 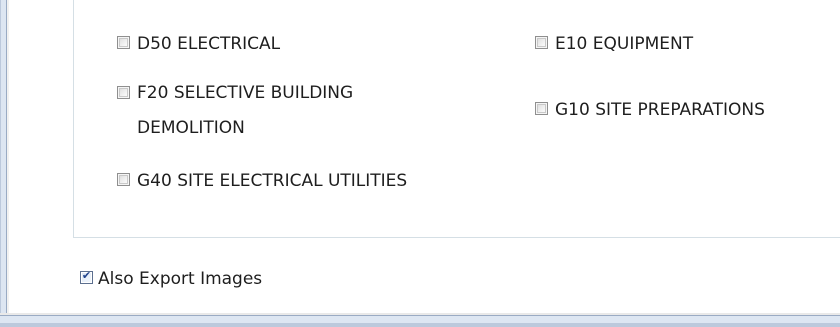 I want to click on checkbox-row-g40-site-electrical-utilities: G40 SITE ELECTRICAL UTILITIES, so click(x=262, y=181).